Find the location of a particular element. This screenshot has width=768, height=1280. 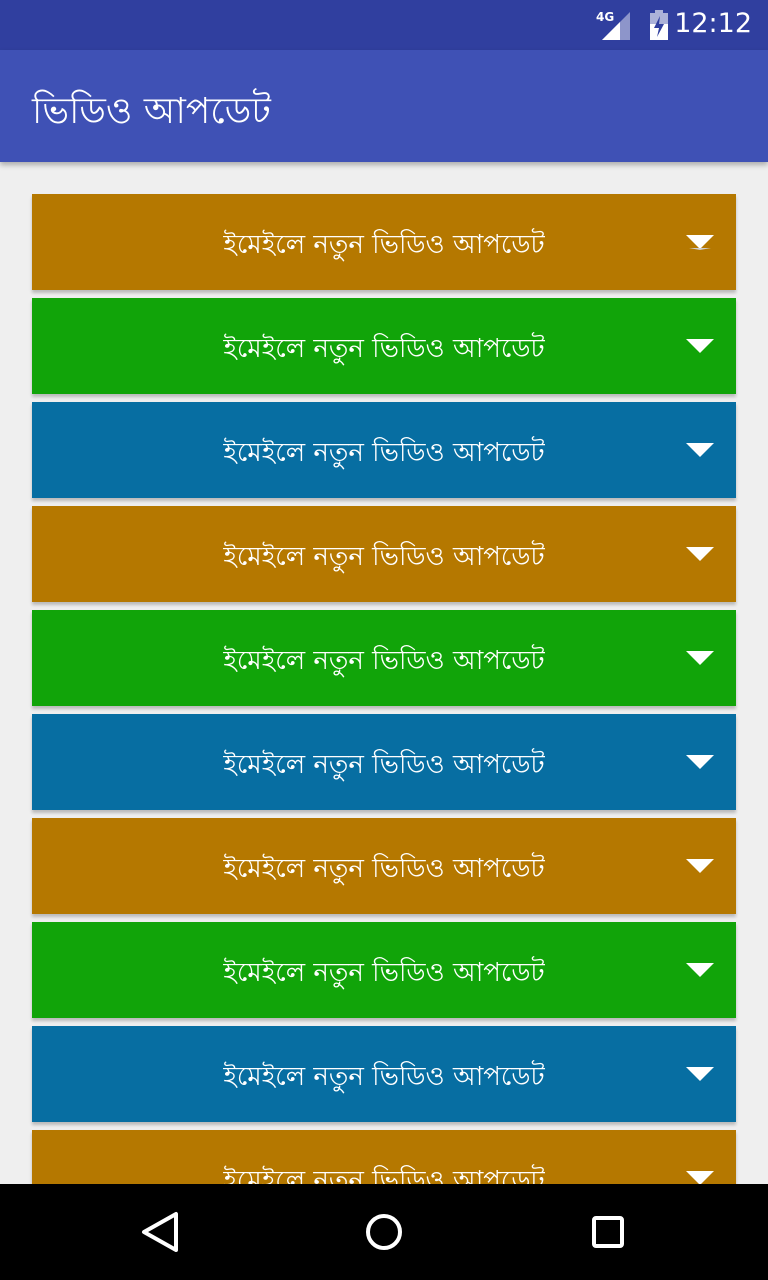

status-clock: 12:12 is located at coordinates (713, 23).